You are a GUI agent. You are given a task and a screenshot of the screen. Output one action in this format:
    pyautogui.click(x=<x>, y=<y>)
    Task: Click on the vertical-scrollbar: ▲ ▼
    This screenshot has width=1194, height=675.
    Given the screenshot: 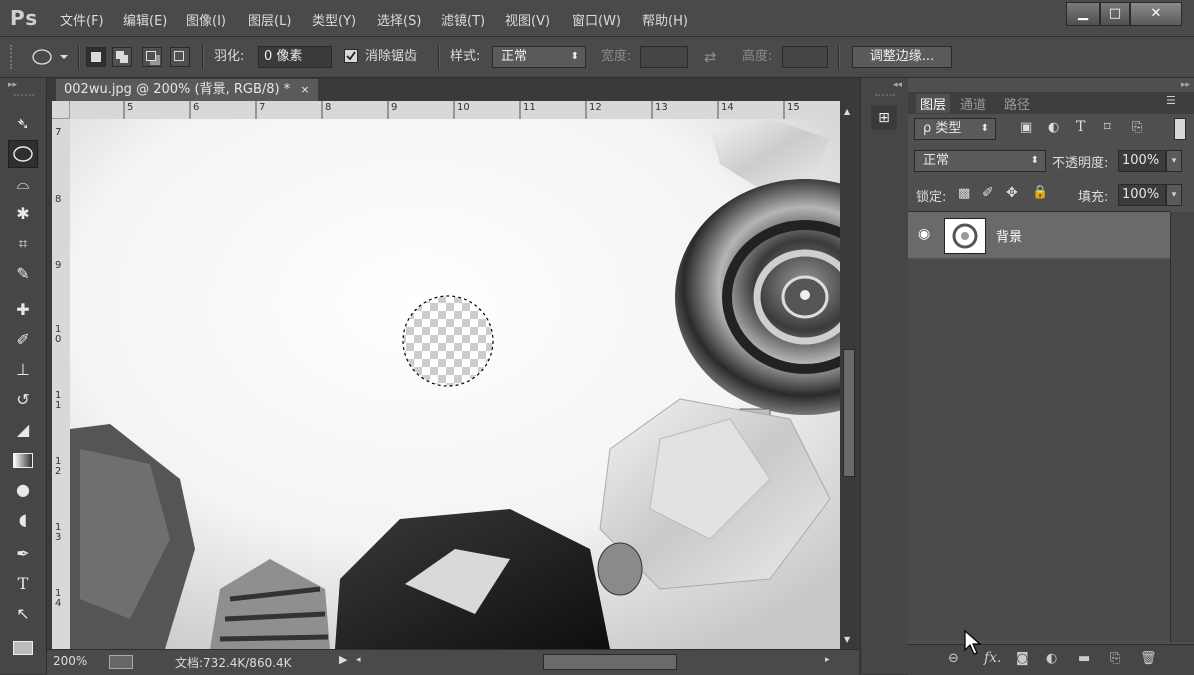 What is the action you would take?
    pyautogui.click(x=849, y=375)
    